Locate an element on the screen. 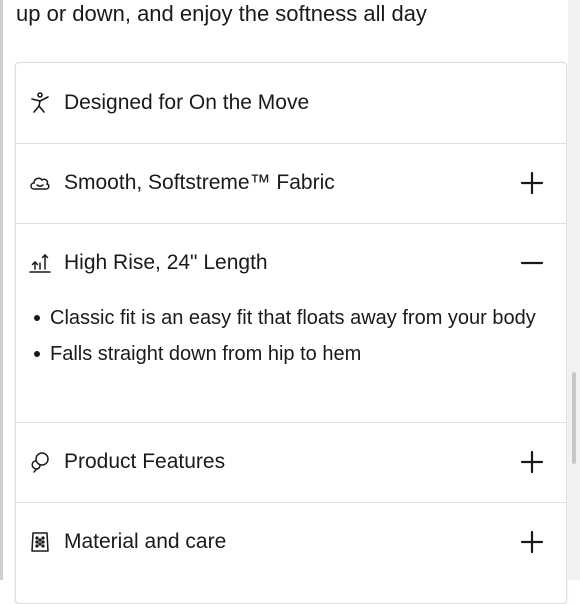  accordion-header: Smooth, Softstreme™ Fabric is located at coordinates (291, 183).